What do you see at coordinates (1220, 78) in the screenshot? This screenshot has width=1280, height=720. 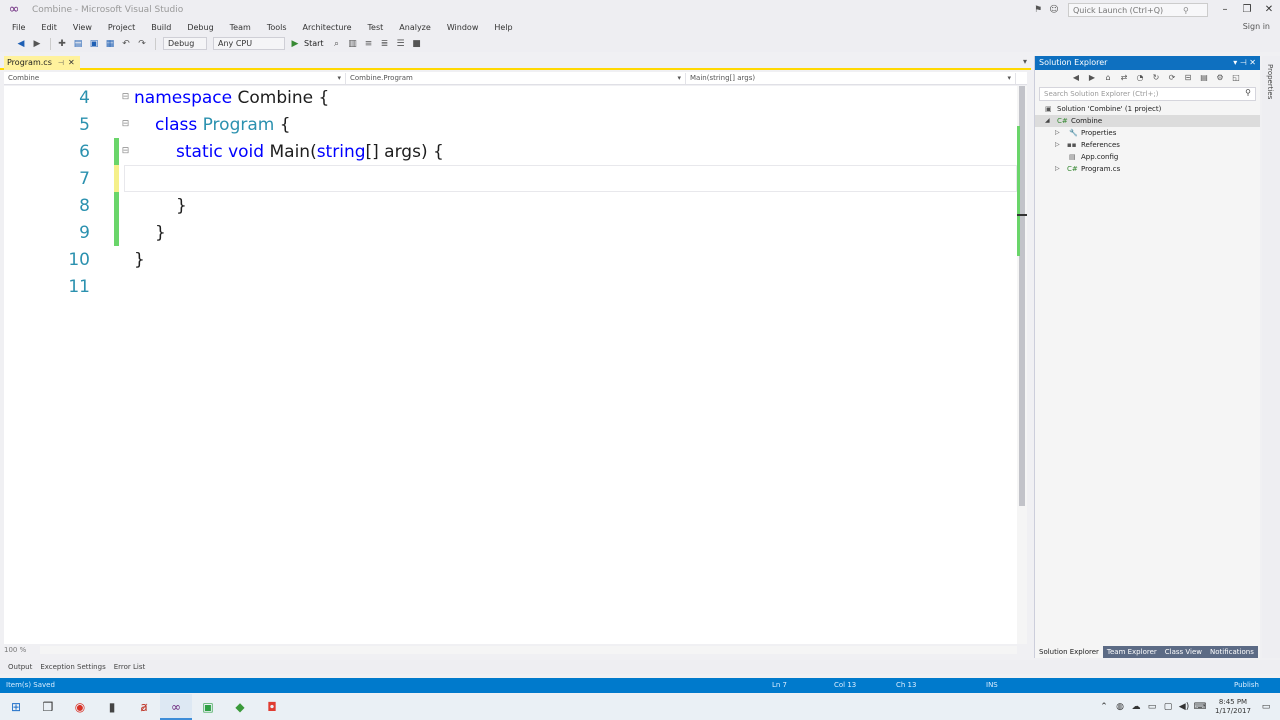 I see `properties-icon: ⚙` at bounding box center [1220, 78].